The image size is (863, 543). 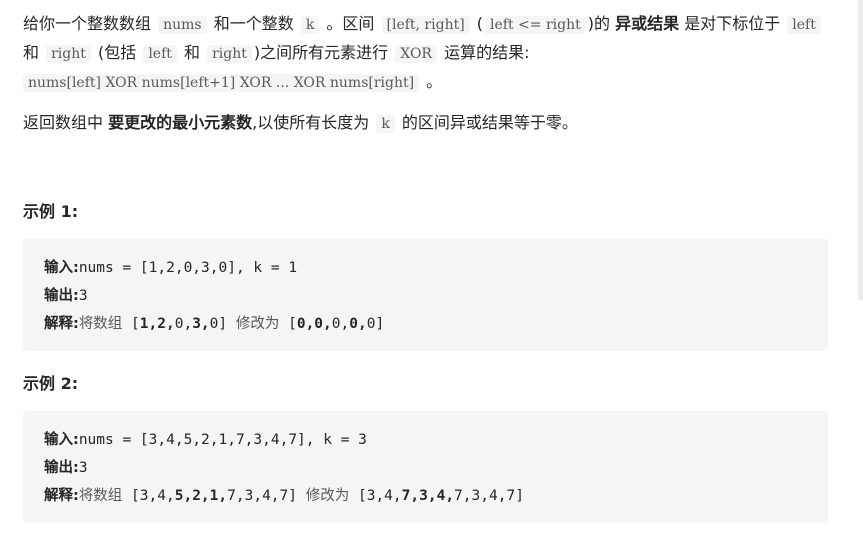 What do you see at coordinates (598, 23) in the screenshot?
I see `text: )的` at bounding box center [598, 23].